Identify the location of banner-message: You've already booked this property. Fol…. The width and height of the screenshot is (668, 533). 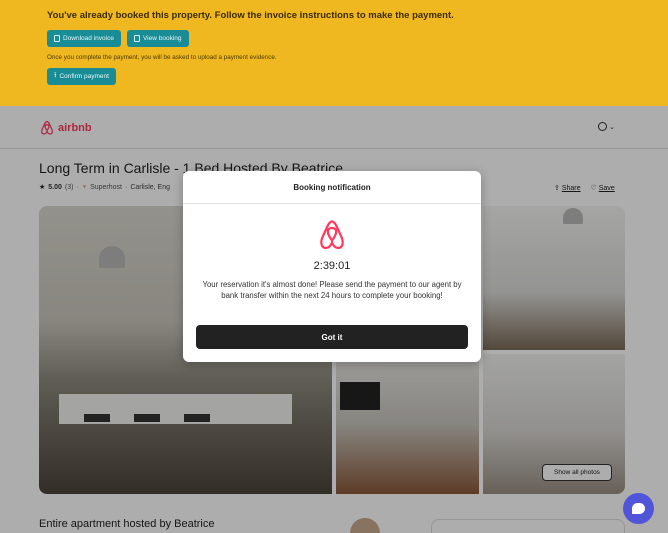
(250, 15).